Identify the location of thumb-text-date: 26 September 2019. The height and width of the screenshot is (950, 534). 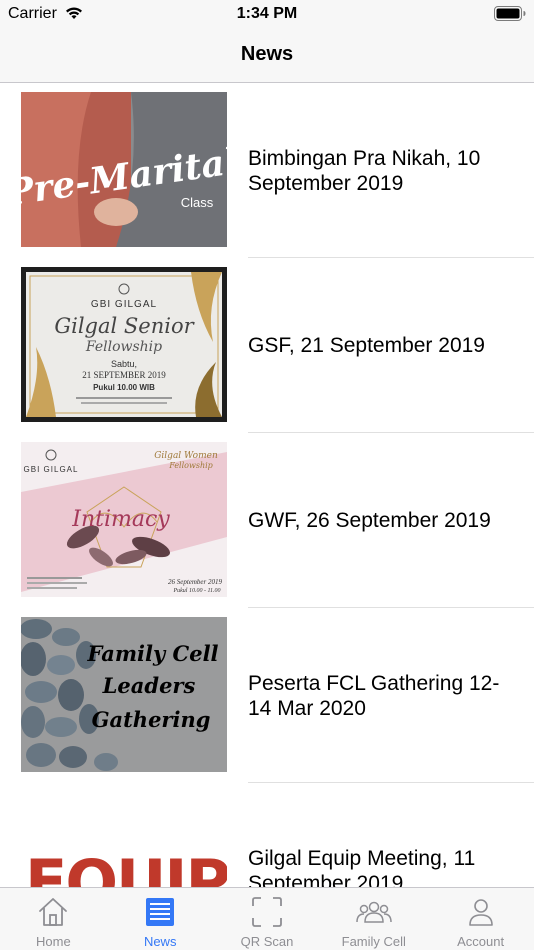
(195, 582).